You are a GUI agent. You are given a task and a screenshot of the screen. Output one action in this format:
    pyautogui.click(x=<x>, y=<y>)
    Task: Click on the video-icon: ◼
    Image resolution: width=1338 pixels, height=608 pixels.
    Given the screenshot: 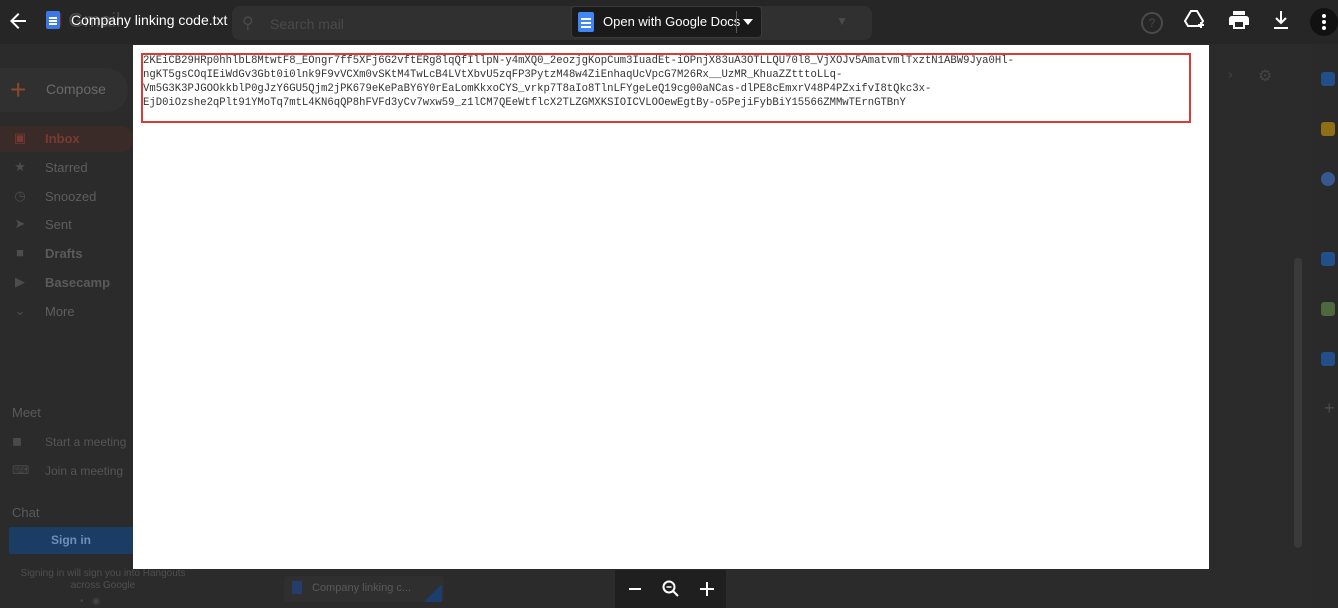 What is the action you would take?
    pyautogui.click(x=17, y=441)
    